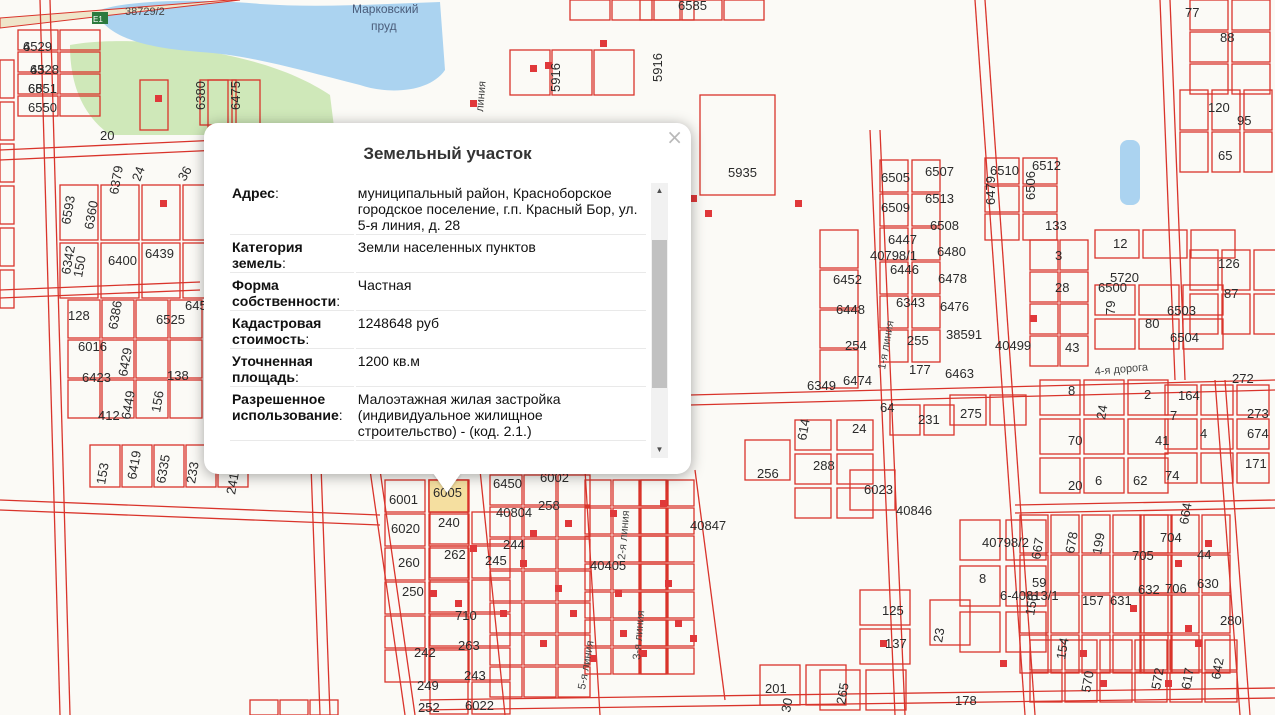 The height and width of the screenshot is (715, 1275). I want to click on scroll-up-icon: ▲, so click(659, 191).